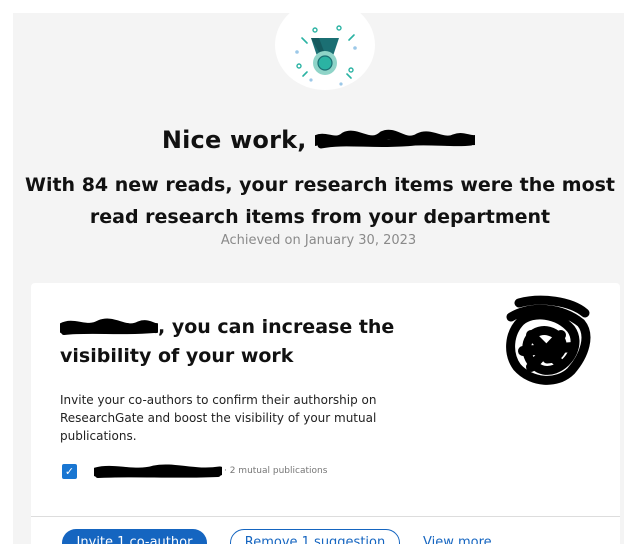  I want to click on achievement-badge, so click(325, 51).